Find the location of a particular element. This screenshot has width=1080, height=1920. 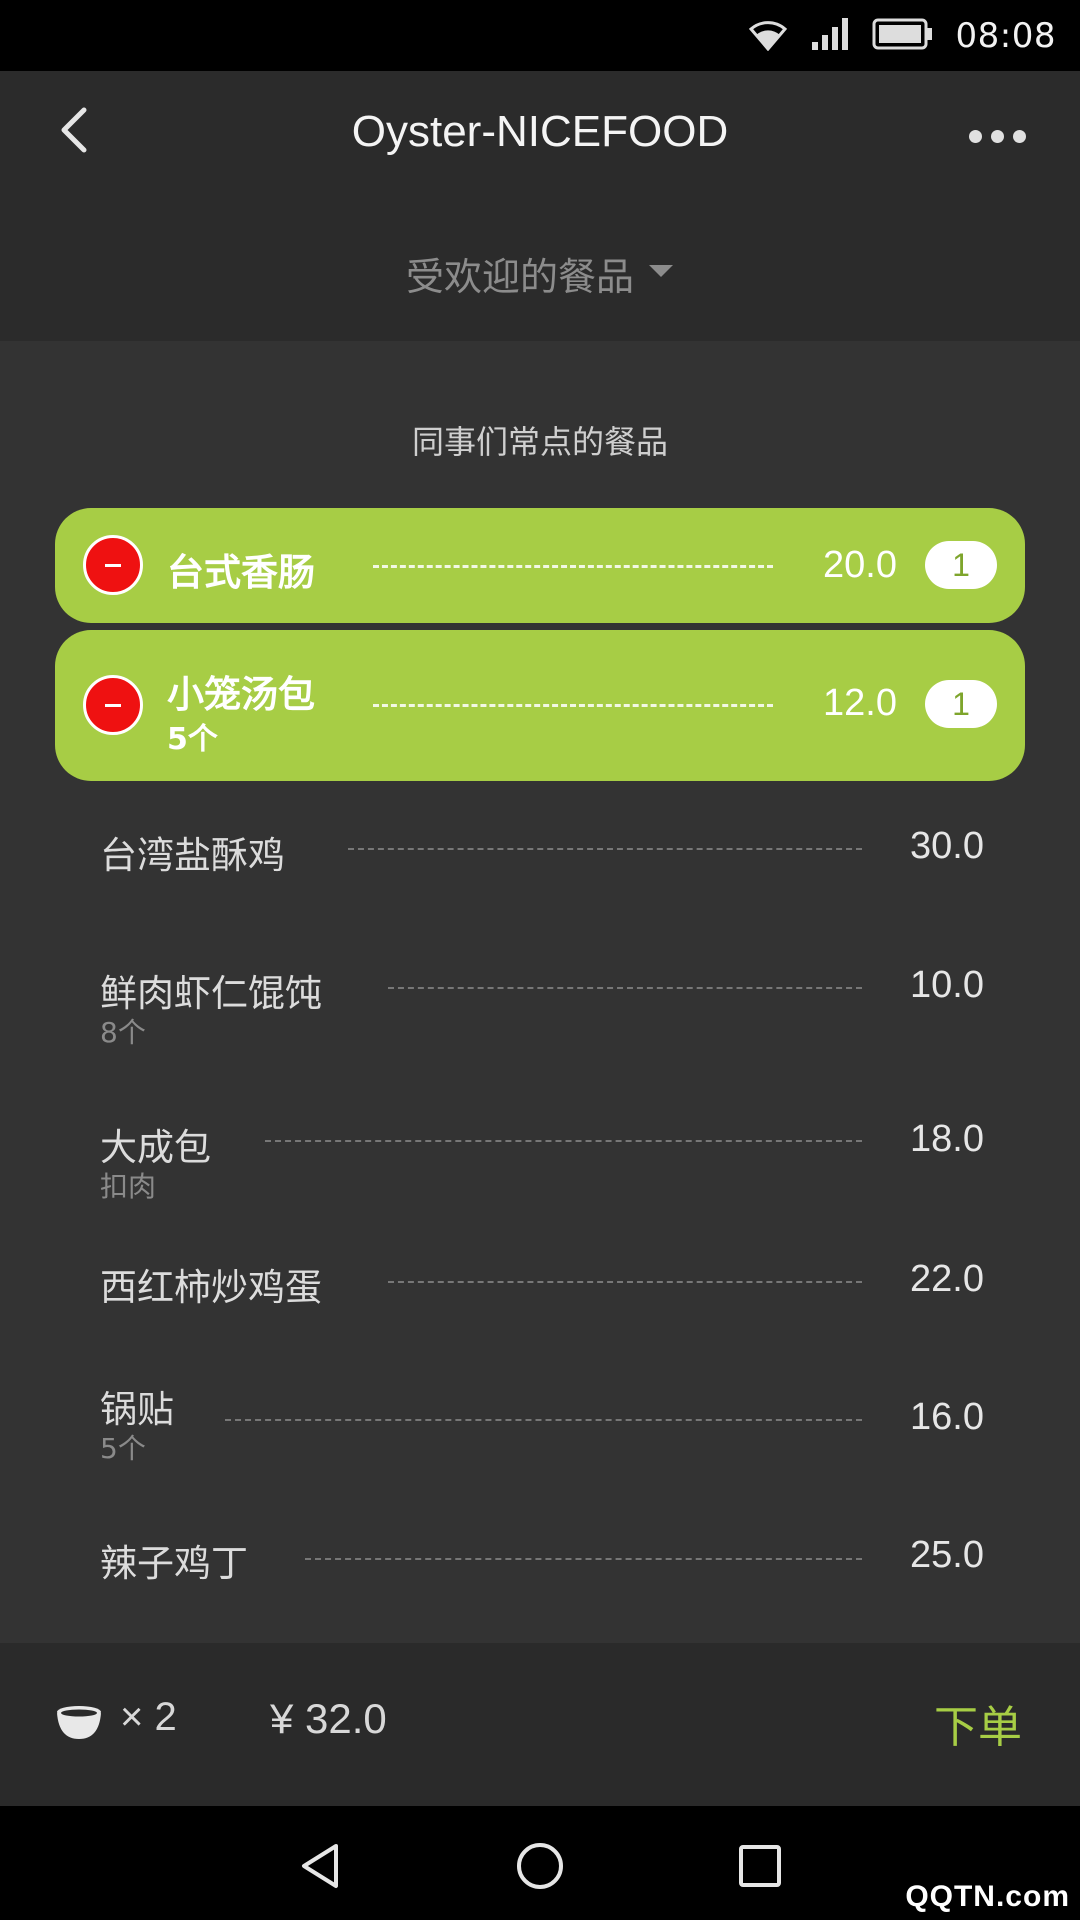

menu-item: 辣子鸡丁 25.0 is located at coordinates (540, 1556).